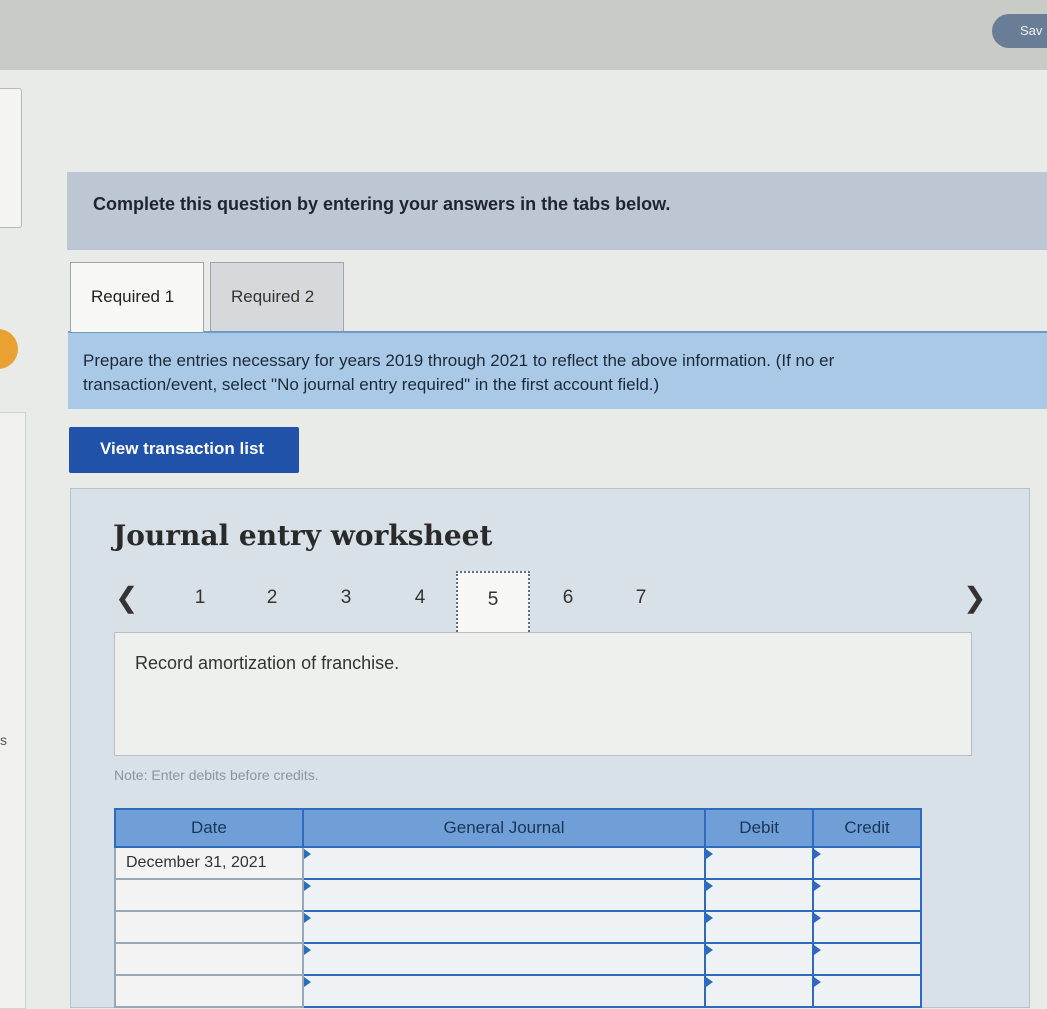 The height and width of the screenshot is (1009, 1047). What do you see at coordinates (543, 694) in the screenshot?
I see `entry-description: Record amortization of franchise.` at bounding box center [543, 694].